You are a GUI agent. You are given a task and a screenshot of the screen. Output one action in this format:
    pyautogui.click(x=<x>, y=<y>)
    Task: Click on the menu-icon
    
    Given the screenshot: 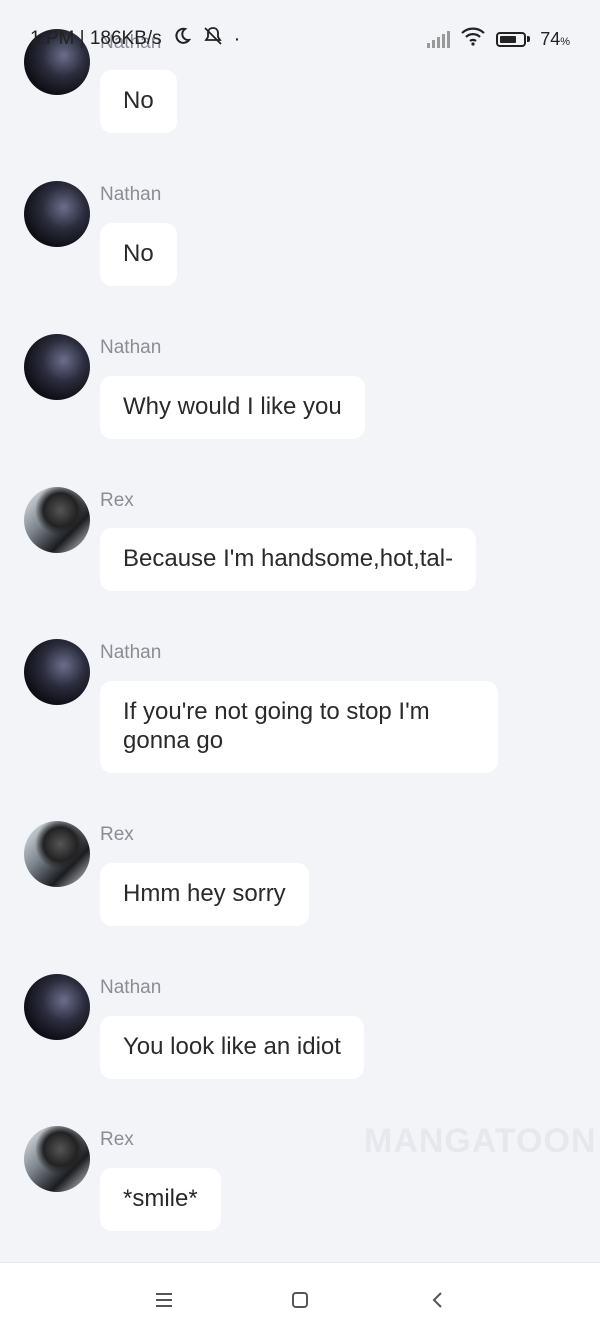 What is the action you would take?
    pyautogui.click(x=164, y=1300)
    